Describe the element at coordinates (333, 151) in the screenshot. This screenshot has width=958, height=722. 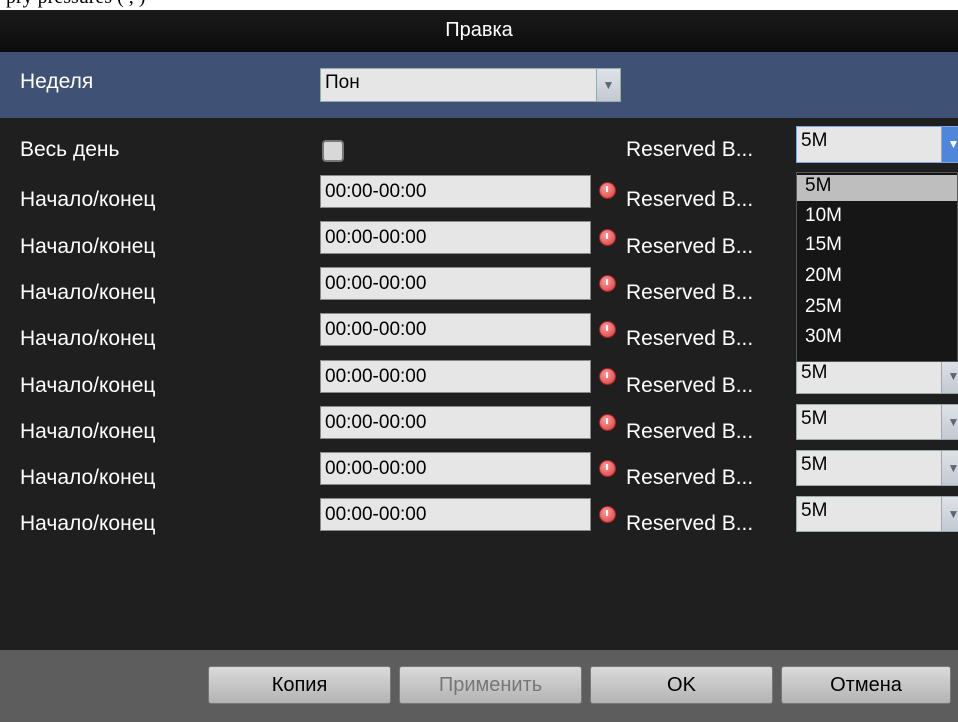
I see `all-day-checkbox` at that location.